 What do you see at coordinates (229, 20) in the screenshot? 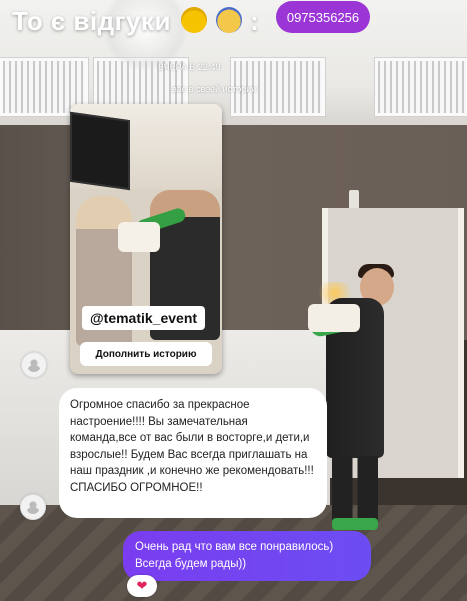
I see `screaming-face-emoji-icon` at bounding box center [229, 20].